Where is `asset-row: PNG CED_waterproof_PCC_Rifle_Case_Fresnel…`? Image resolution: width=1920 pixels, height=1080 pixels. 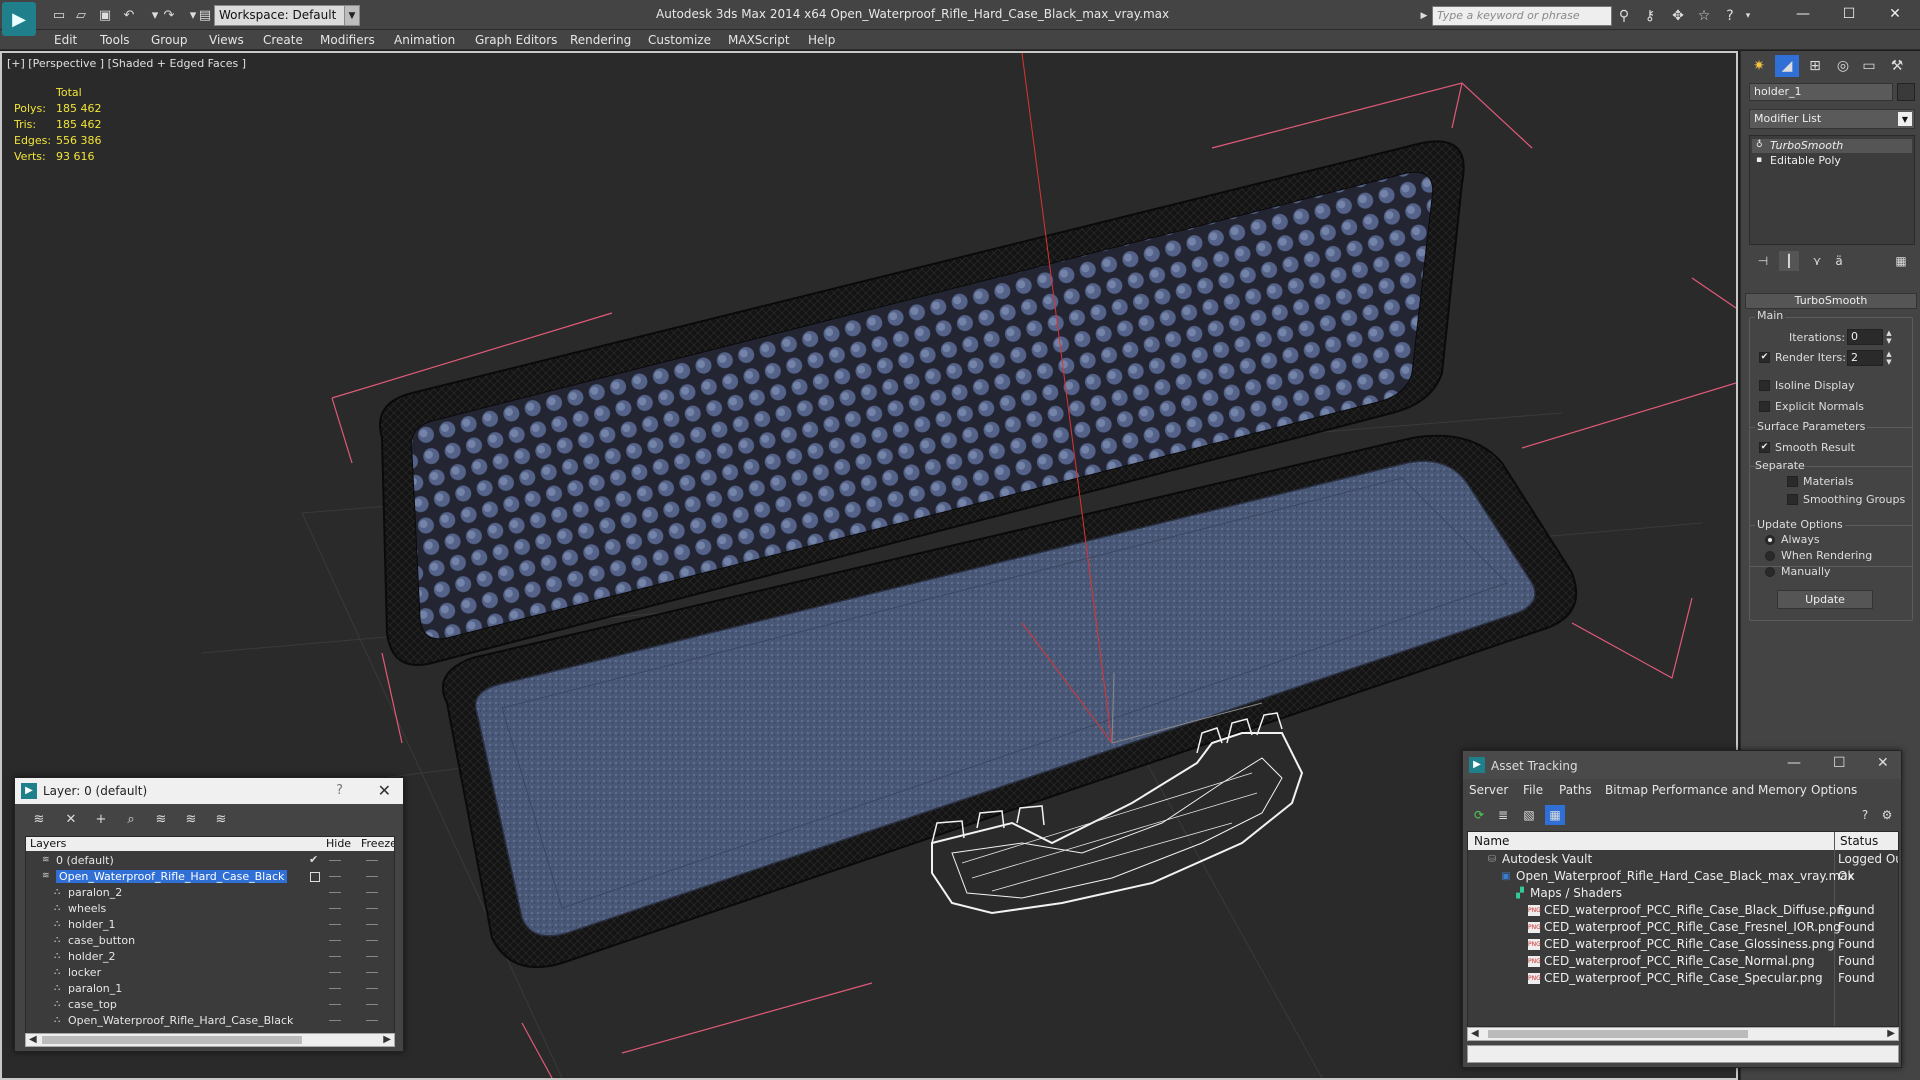 asset-row: PNG CED_waterproof_PCC_Rifle_Case_Fresnel… is located at coordinates (1683, 927).